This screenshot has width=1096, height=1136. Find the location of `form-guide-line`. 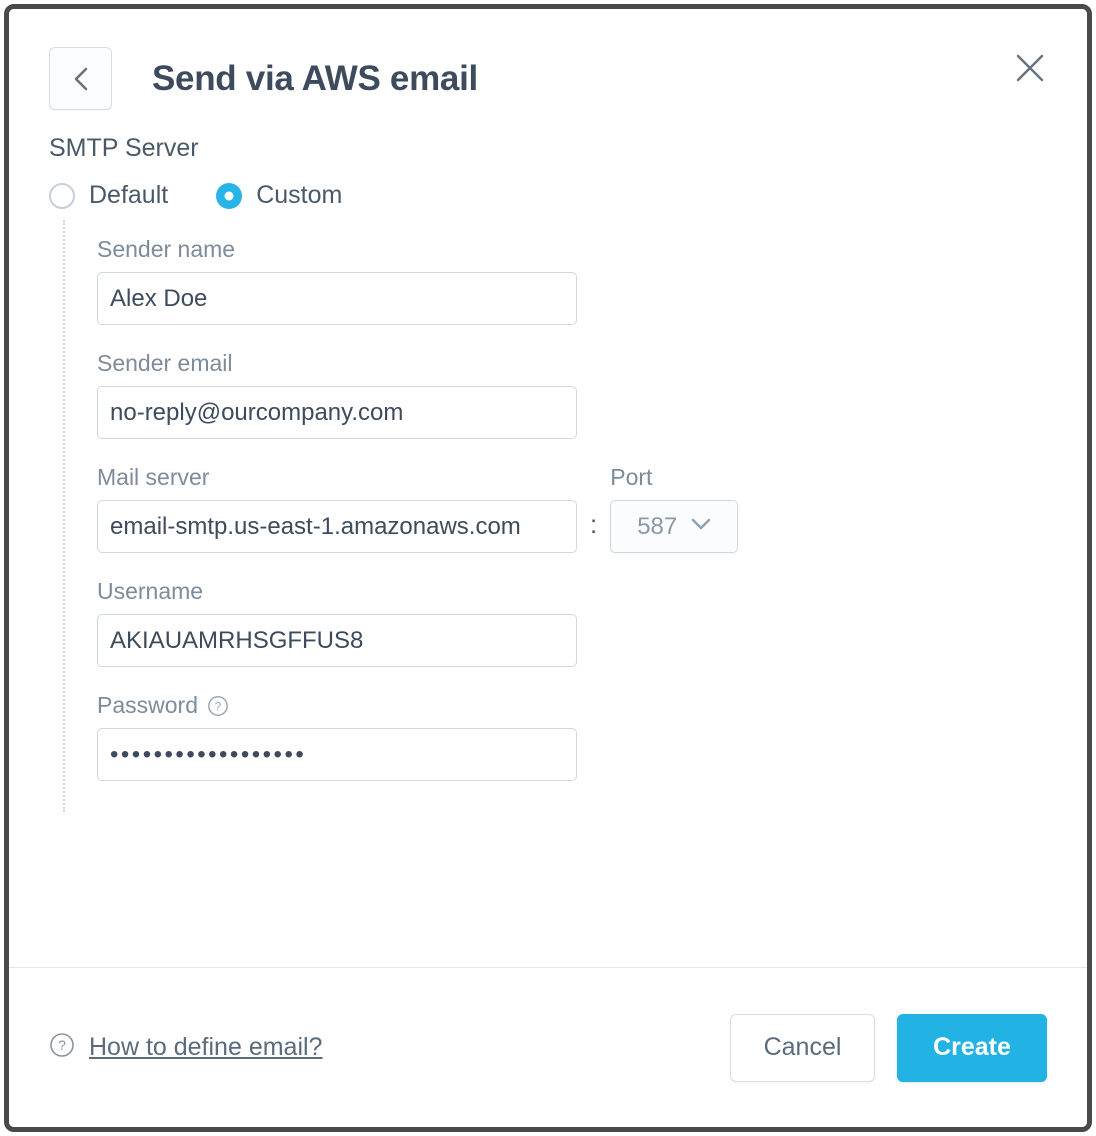

form-guide-line is located at coordinates (64, 516).